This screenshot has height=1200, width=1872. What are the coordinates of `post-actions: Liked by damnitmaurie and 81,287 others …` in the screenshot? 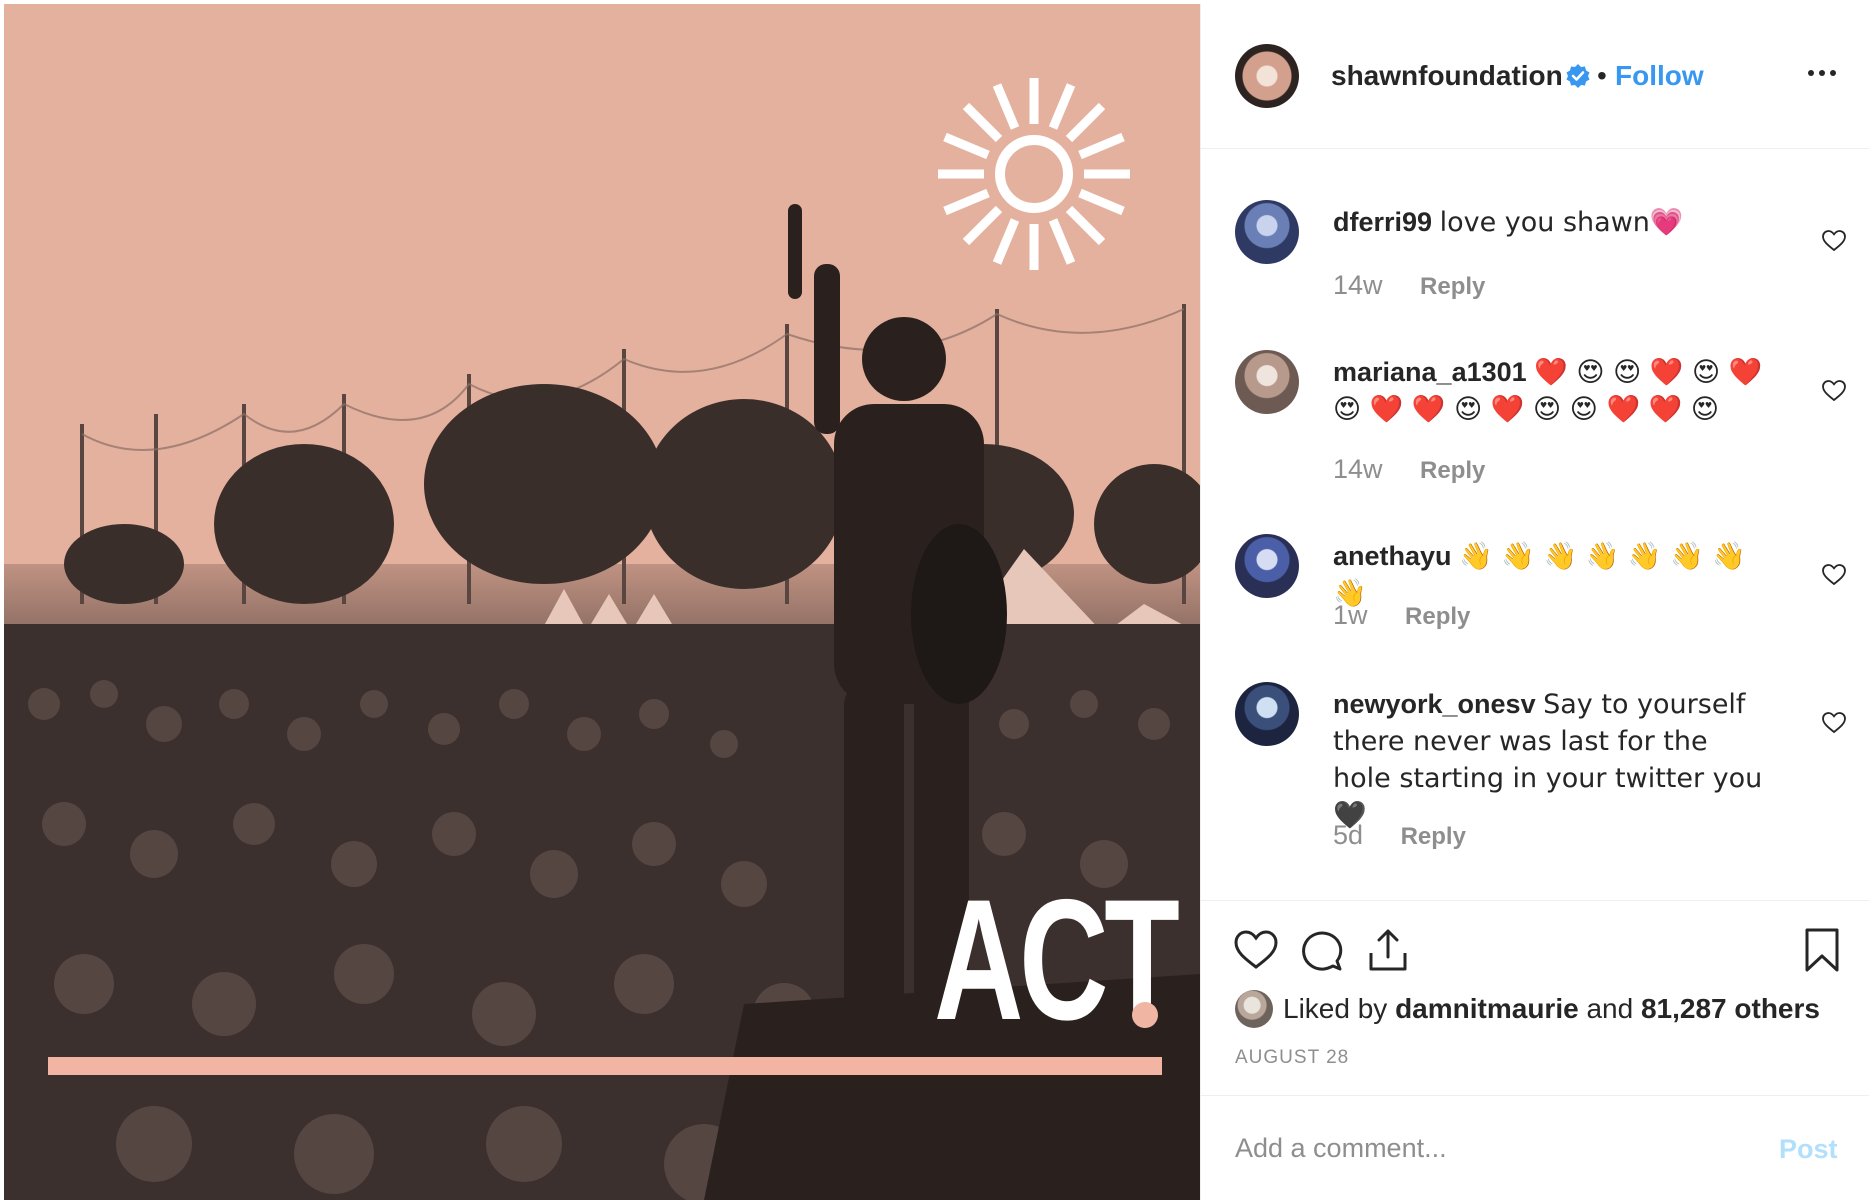 It's located at (1535, 997).